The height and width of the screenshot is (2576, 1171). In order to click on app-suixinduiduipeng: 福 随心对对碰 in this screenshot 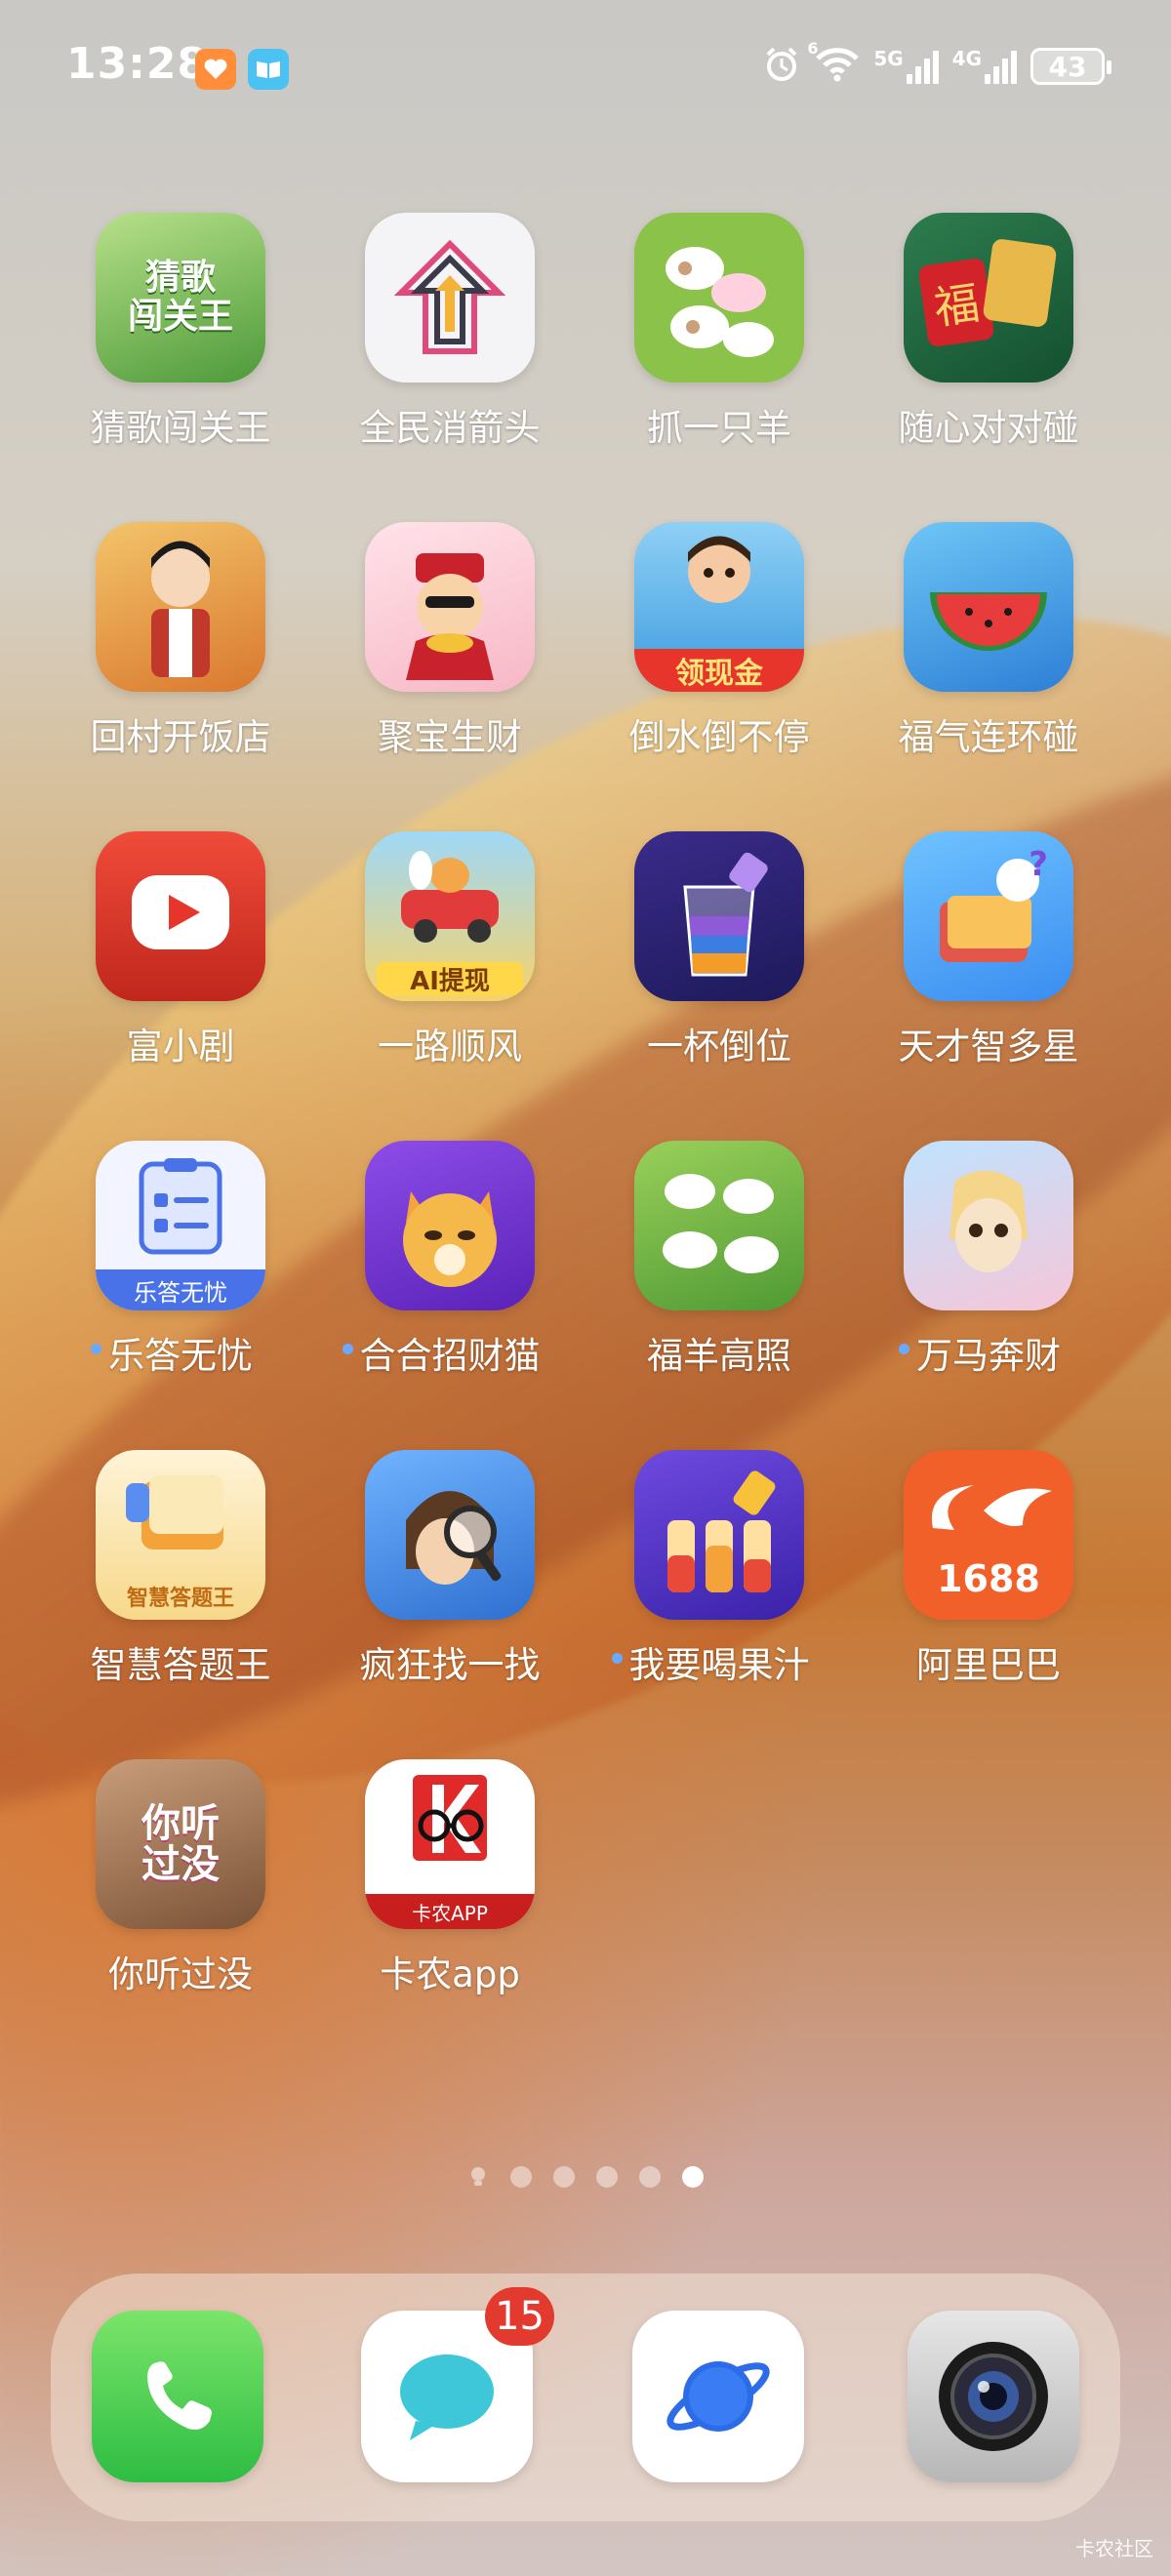, I will do `click(988, 335)`.